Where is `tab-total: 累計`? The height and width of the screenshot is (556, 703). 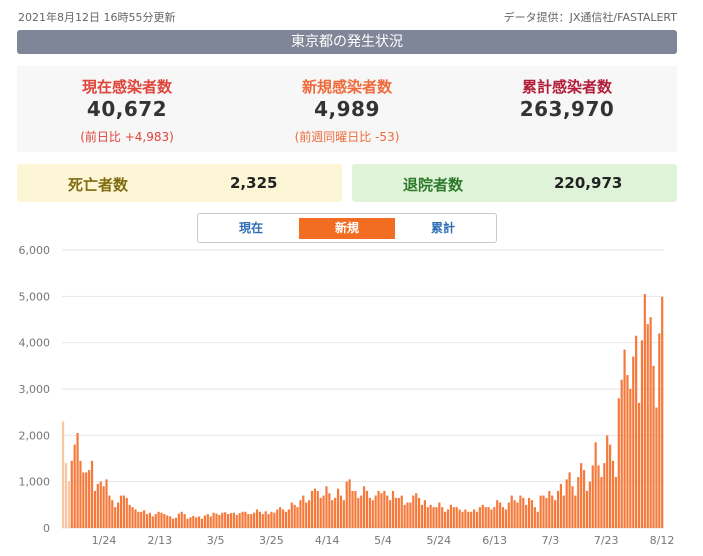
tab-total: 累計 is located at coordinates (443, 228).